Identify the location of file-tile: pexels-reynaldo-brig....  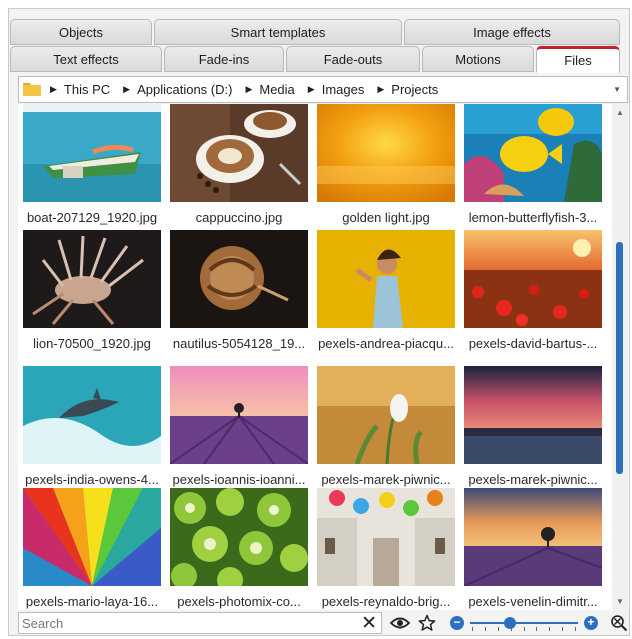
(386, 548).